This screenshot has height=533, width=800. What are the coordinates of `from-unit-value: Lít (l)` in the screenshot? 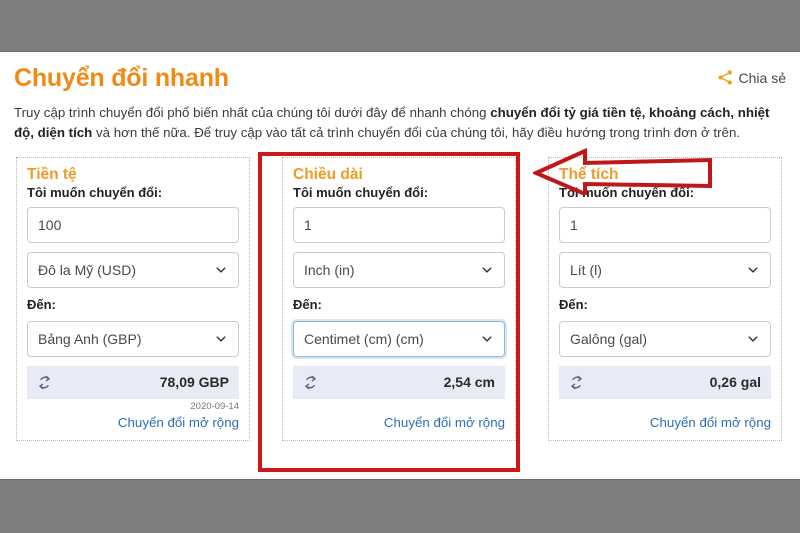 It's located at (586, 269).